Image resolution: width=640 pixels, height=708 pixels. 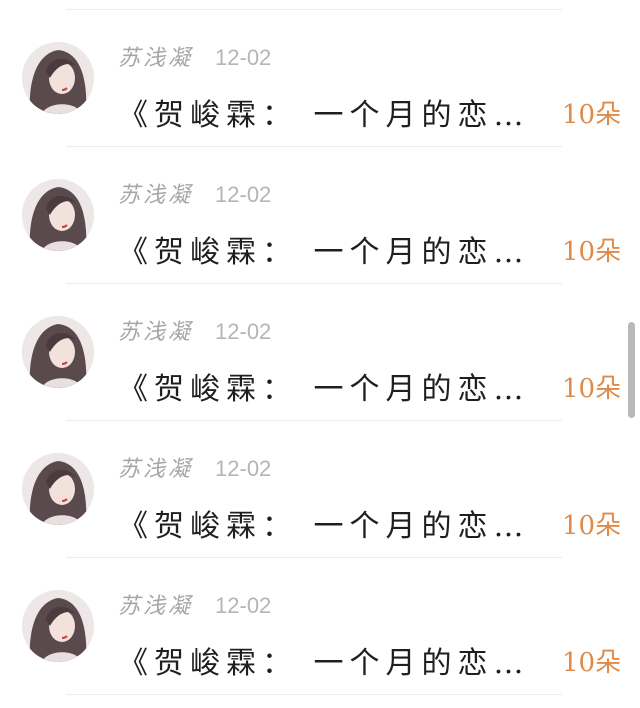 What do you see at coordinates (314, 694) in the screenshot?
I see `divider` at bounding box center [314, 694].